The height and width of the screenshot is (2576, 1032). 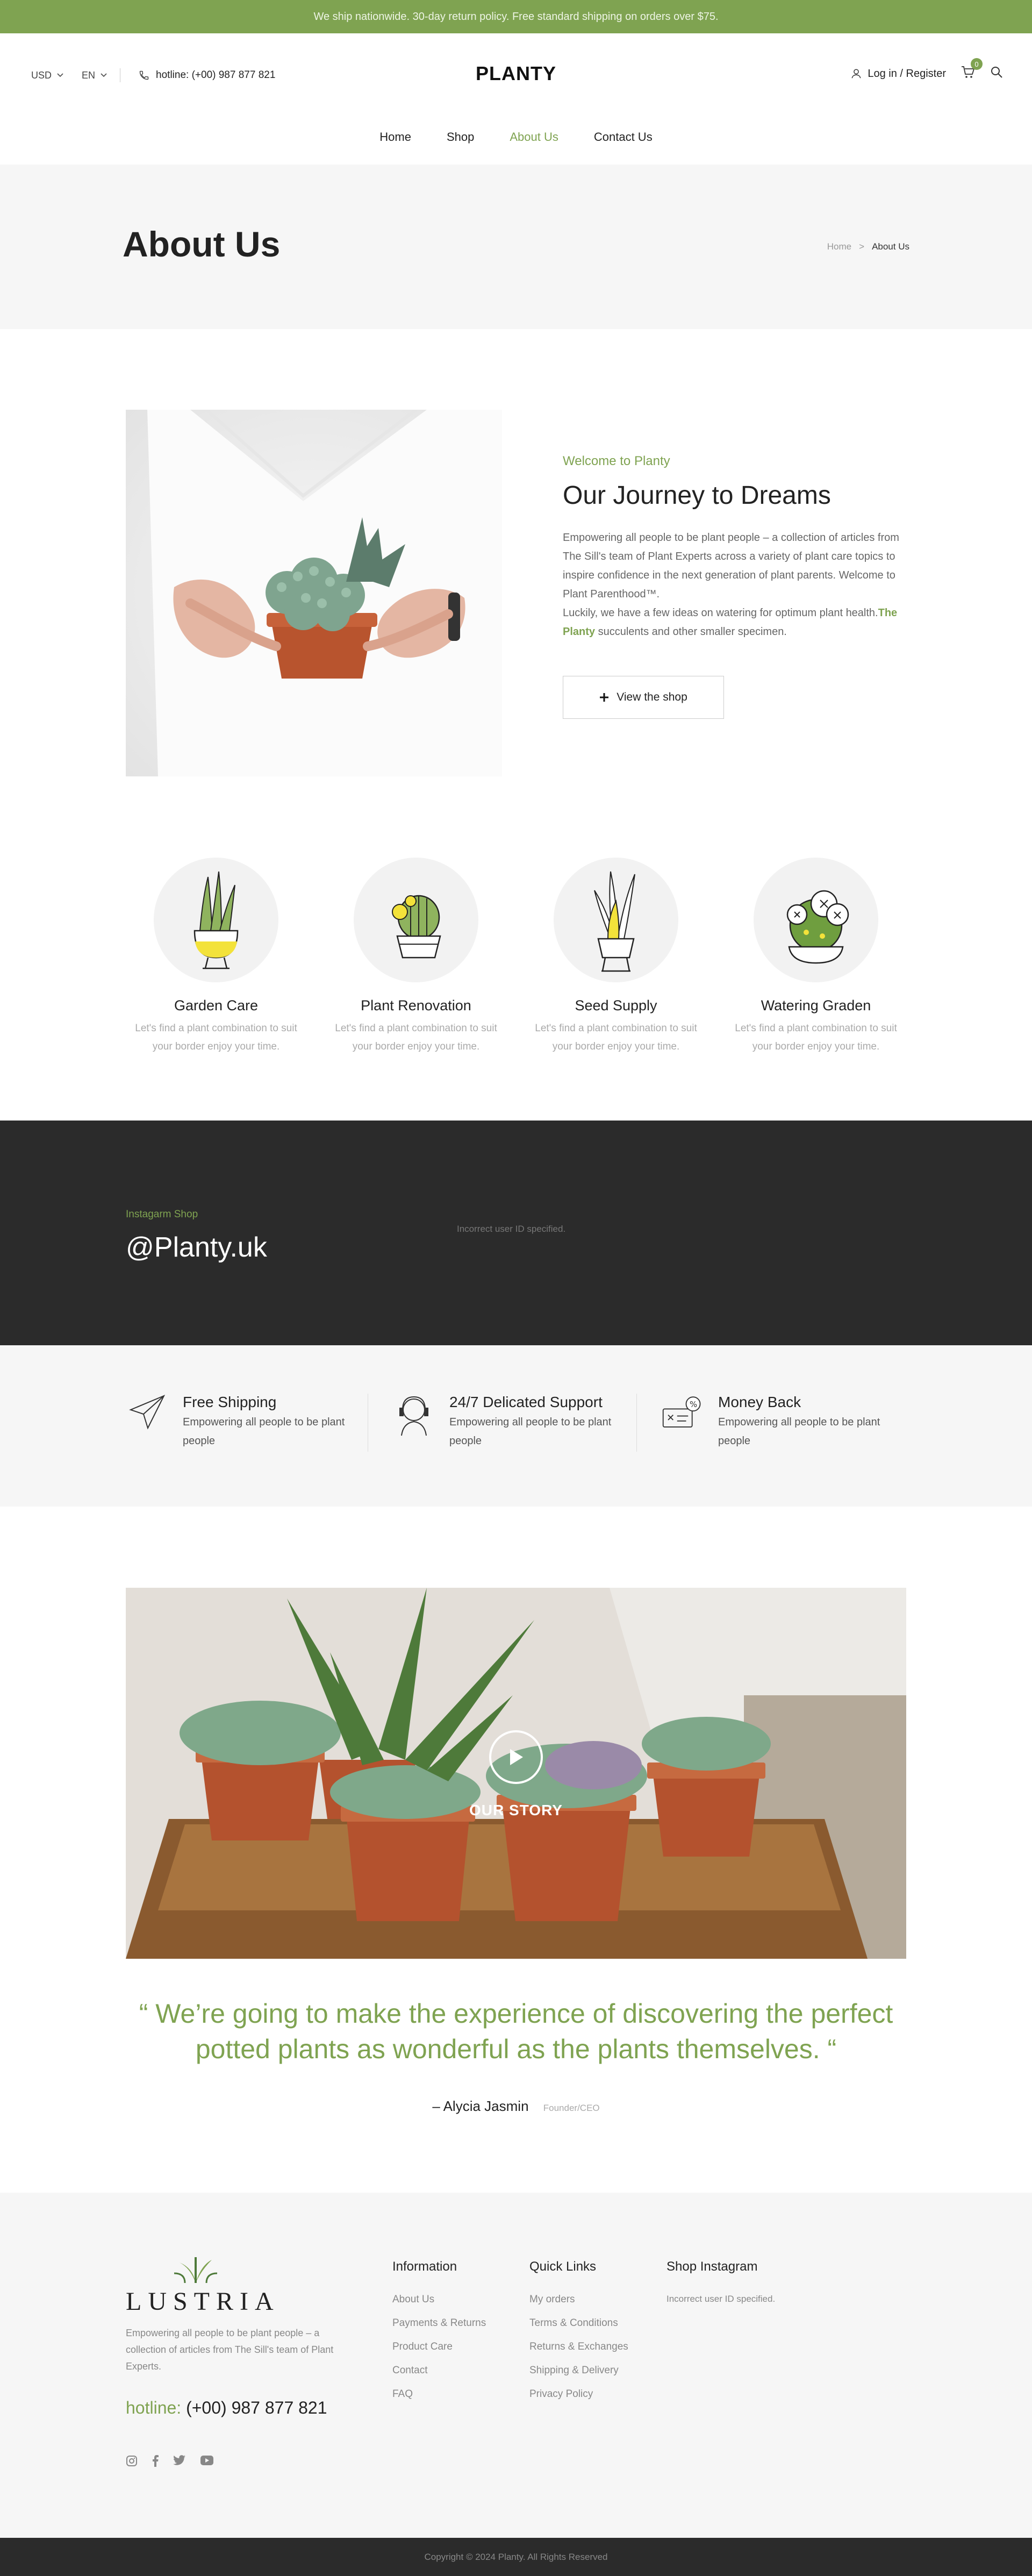 What do you see at coordinates (230, 1402) in the screenshot?
I see `service-title: Free Shipping` at bounding box center [230, 1402].